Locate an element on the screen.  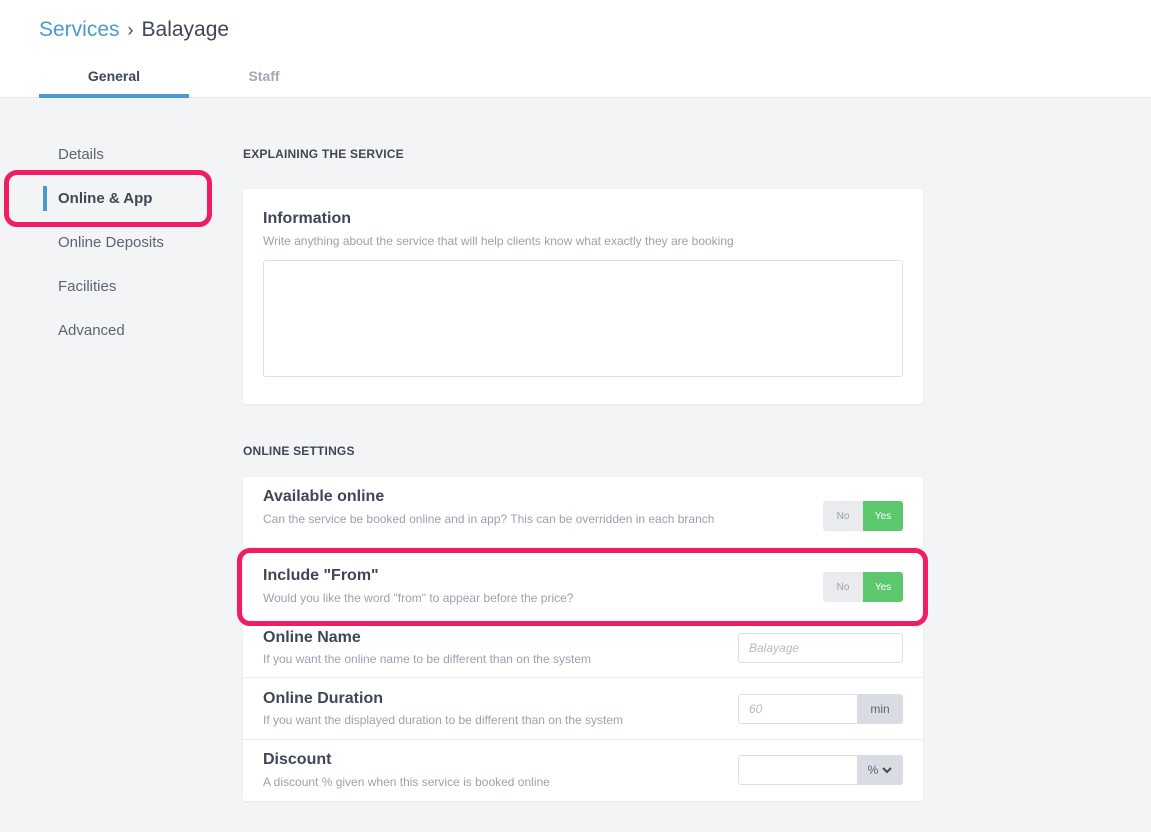
available-online-title: Available online is located at coordinates (324, 496).